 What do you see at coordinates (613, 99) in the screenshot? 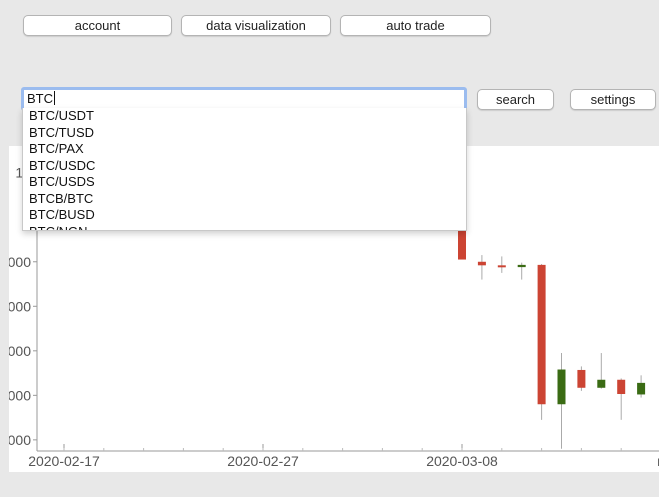
I see `settings-button: settings` at bounding box center [613, 99].